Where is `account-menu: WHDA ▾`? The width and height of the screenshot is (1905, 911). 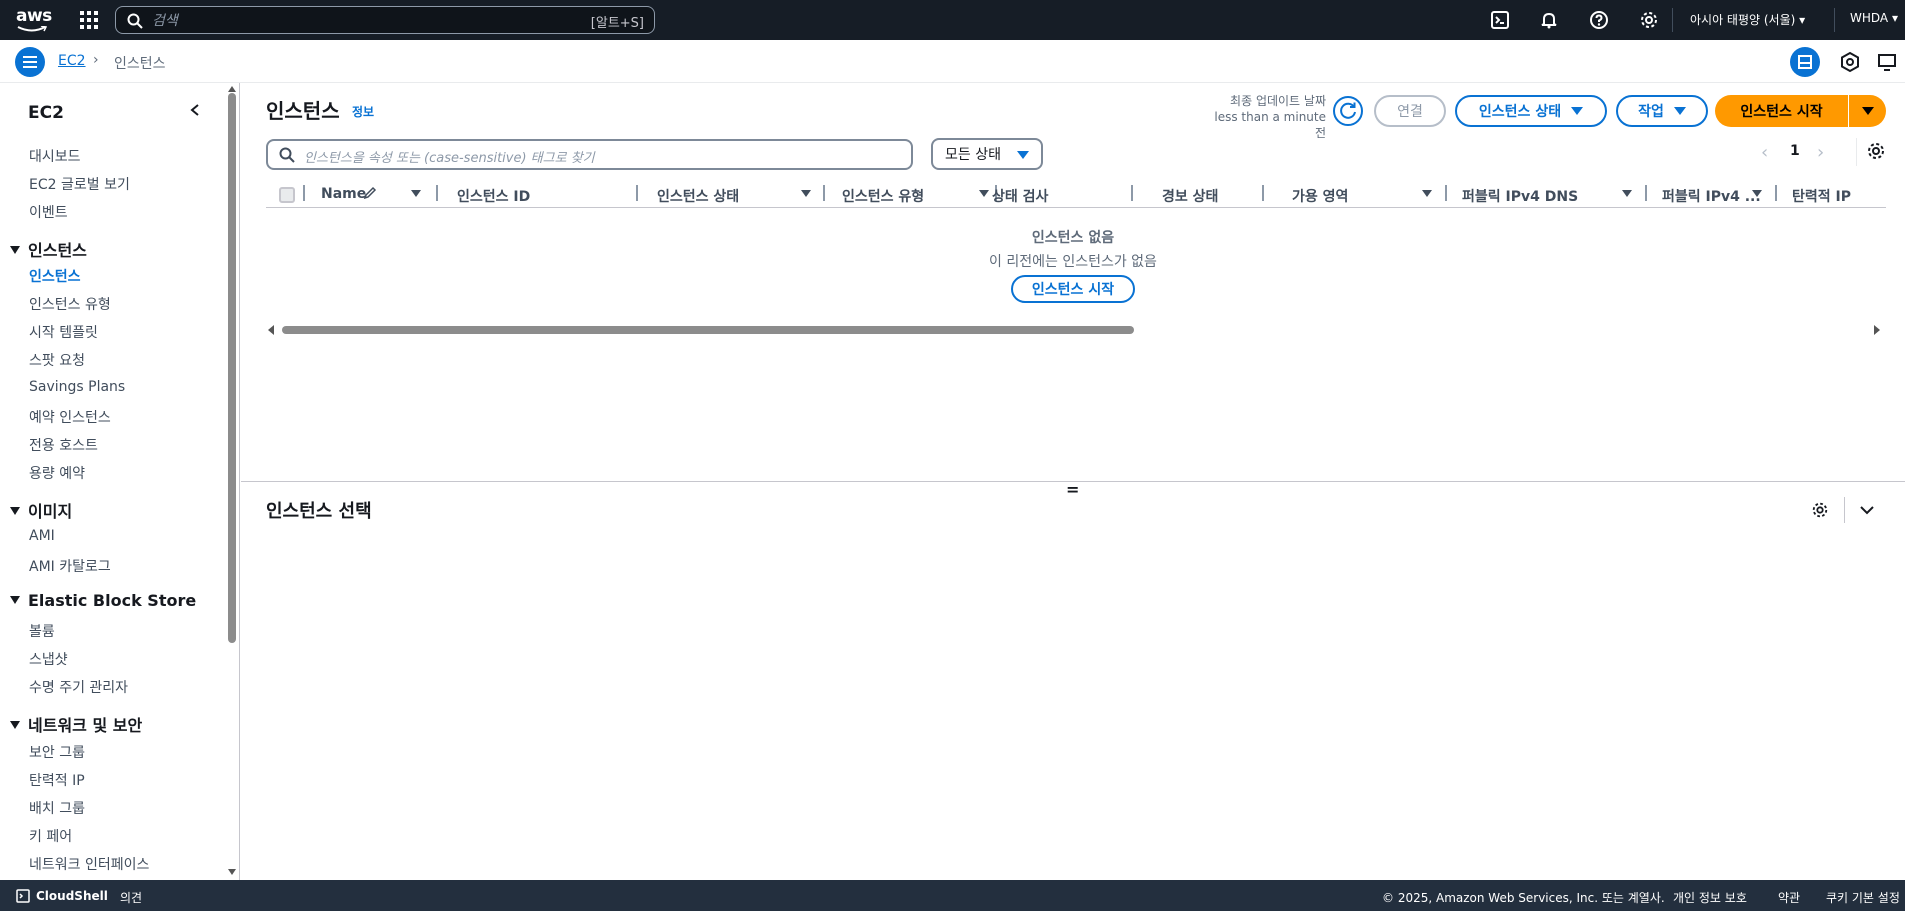 account-menu: WHDA ▾ is located at coordinates (1874, 18).